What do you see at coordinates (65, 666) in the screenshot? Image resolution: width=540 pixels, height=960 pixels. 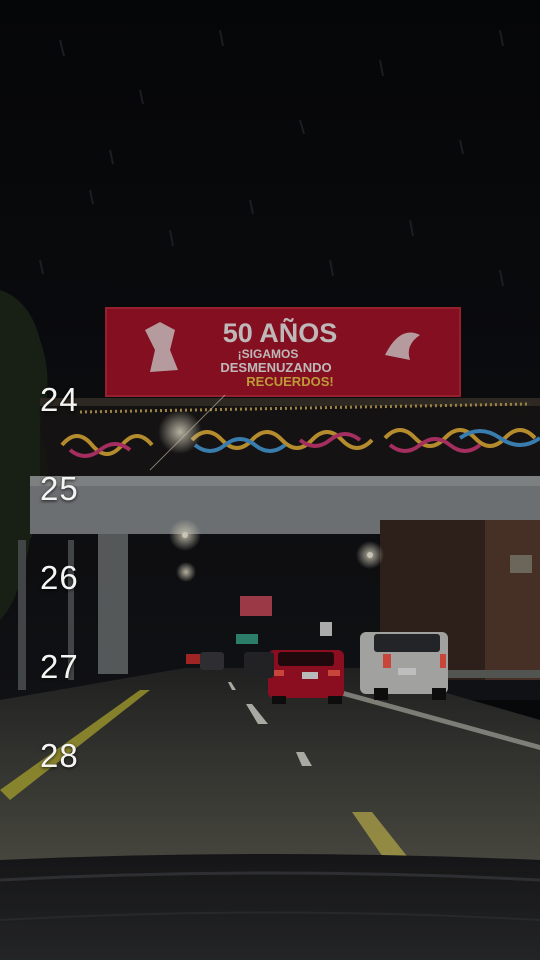 I see `date-item-27: 27` at bounding box center [65, 666].